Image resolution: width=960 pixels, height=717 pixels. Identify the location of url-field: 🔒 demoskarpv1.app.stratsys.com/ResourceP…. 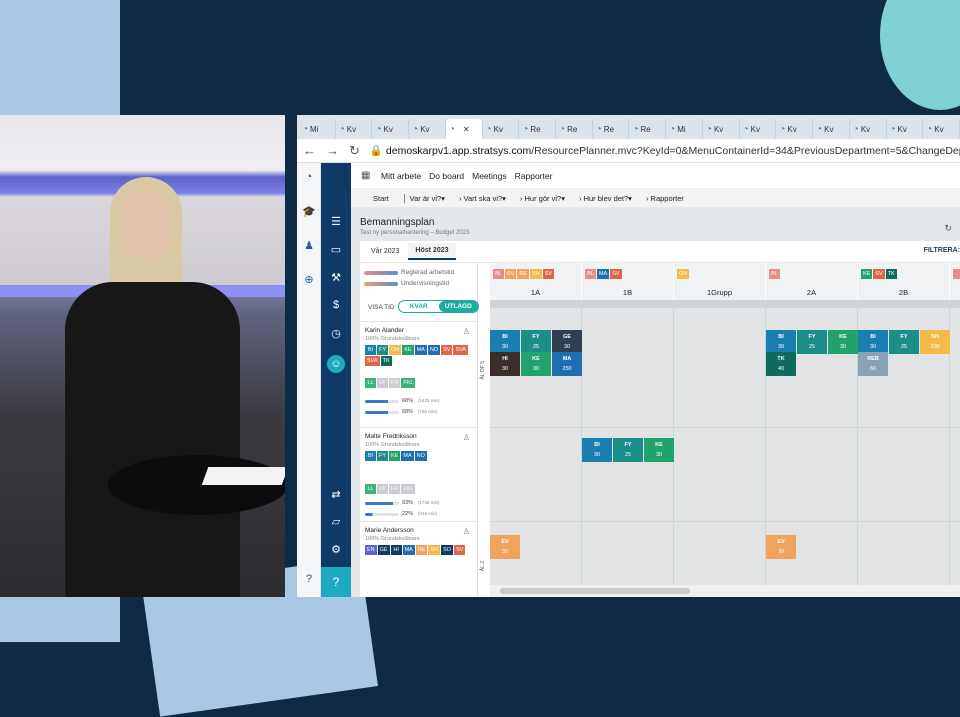
(665, 150).